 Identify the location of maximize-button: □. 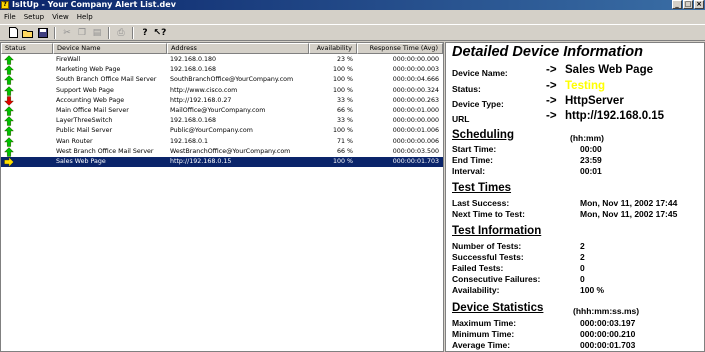
(688, 4).